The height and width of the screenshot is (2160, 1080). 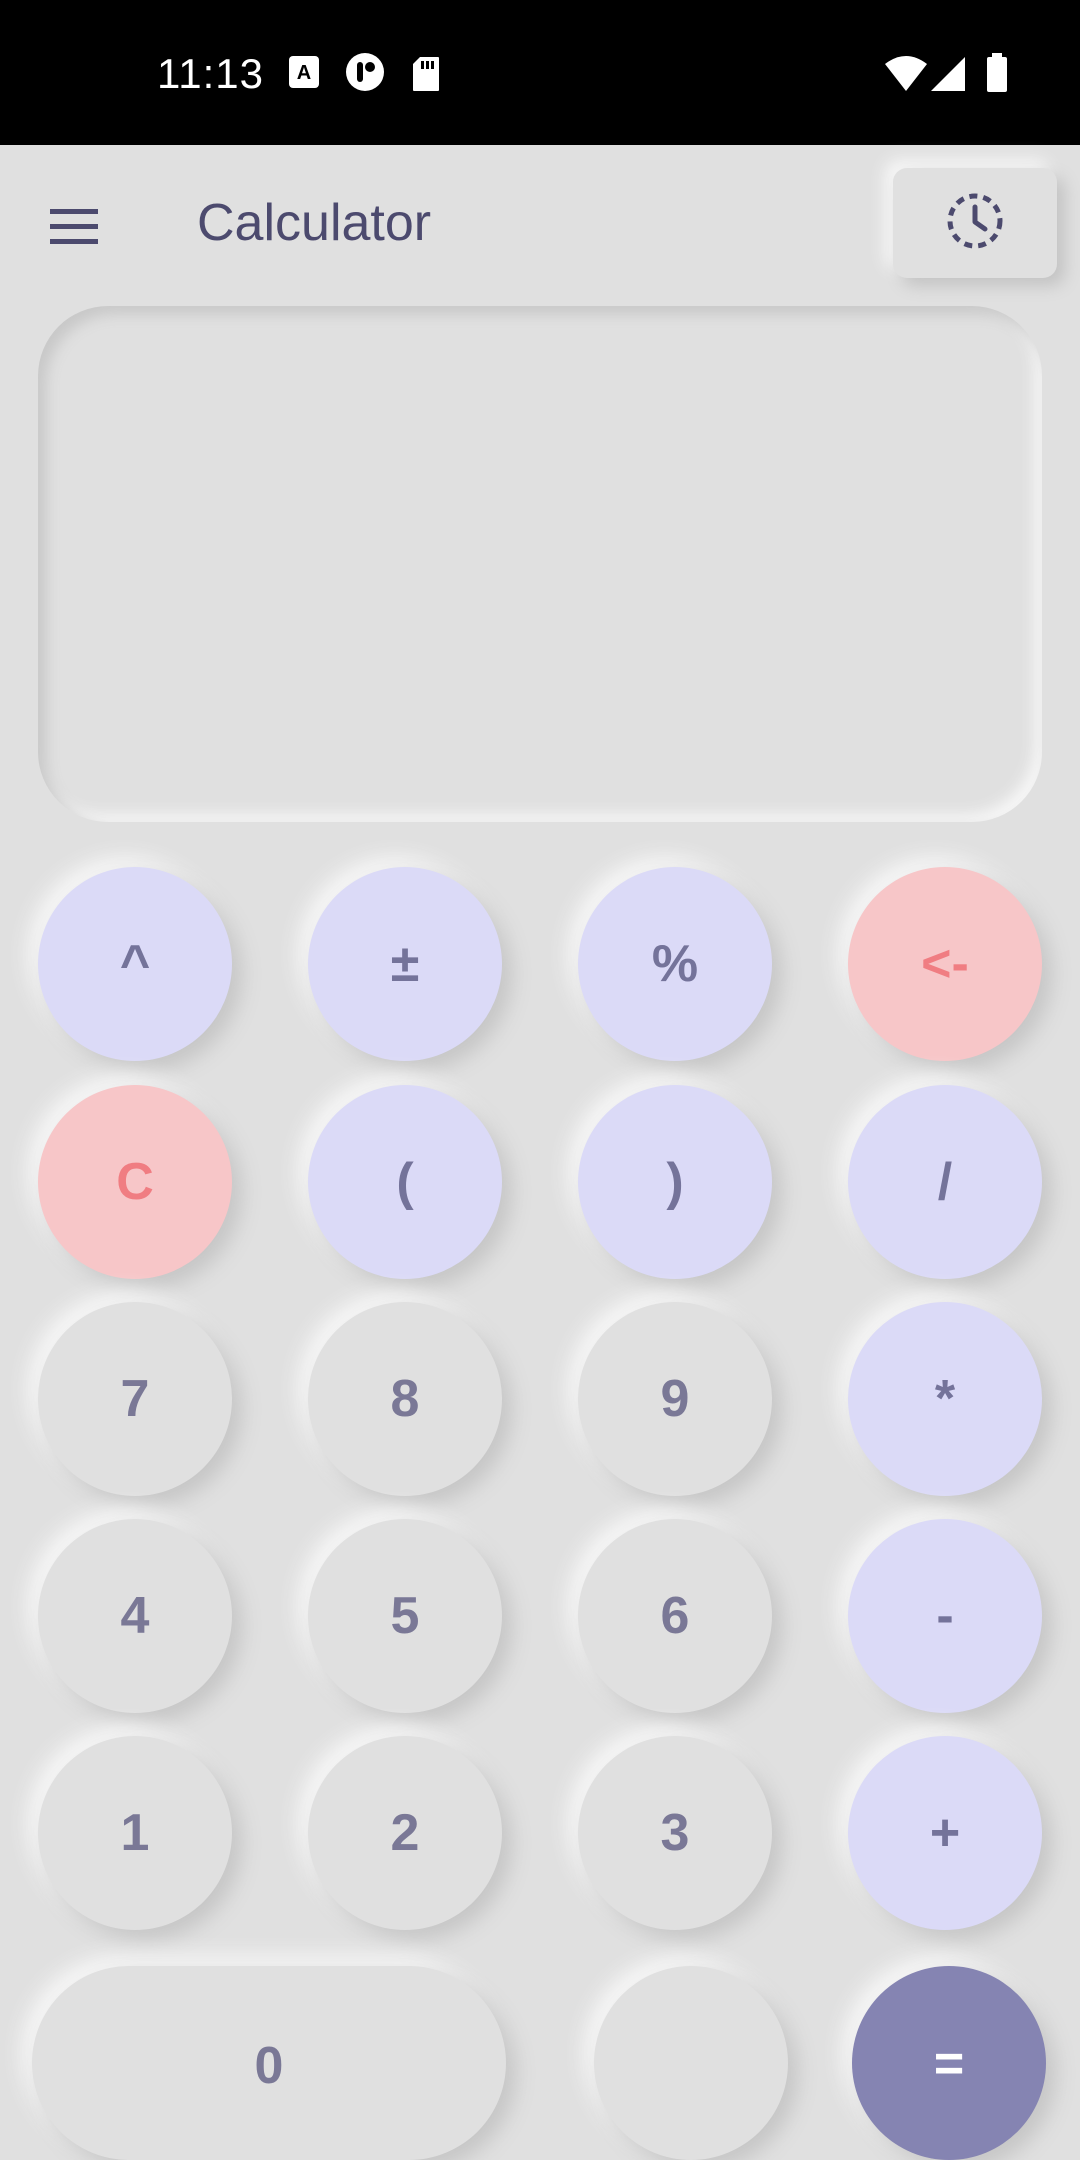 I want to click on key-2: 2, so click(x=405, y=1833).